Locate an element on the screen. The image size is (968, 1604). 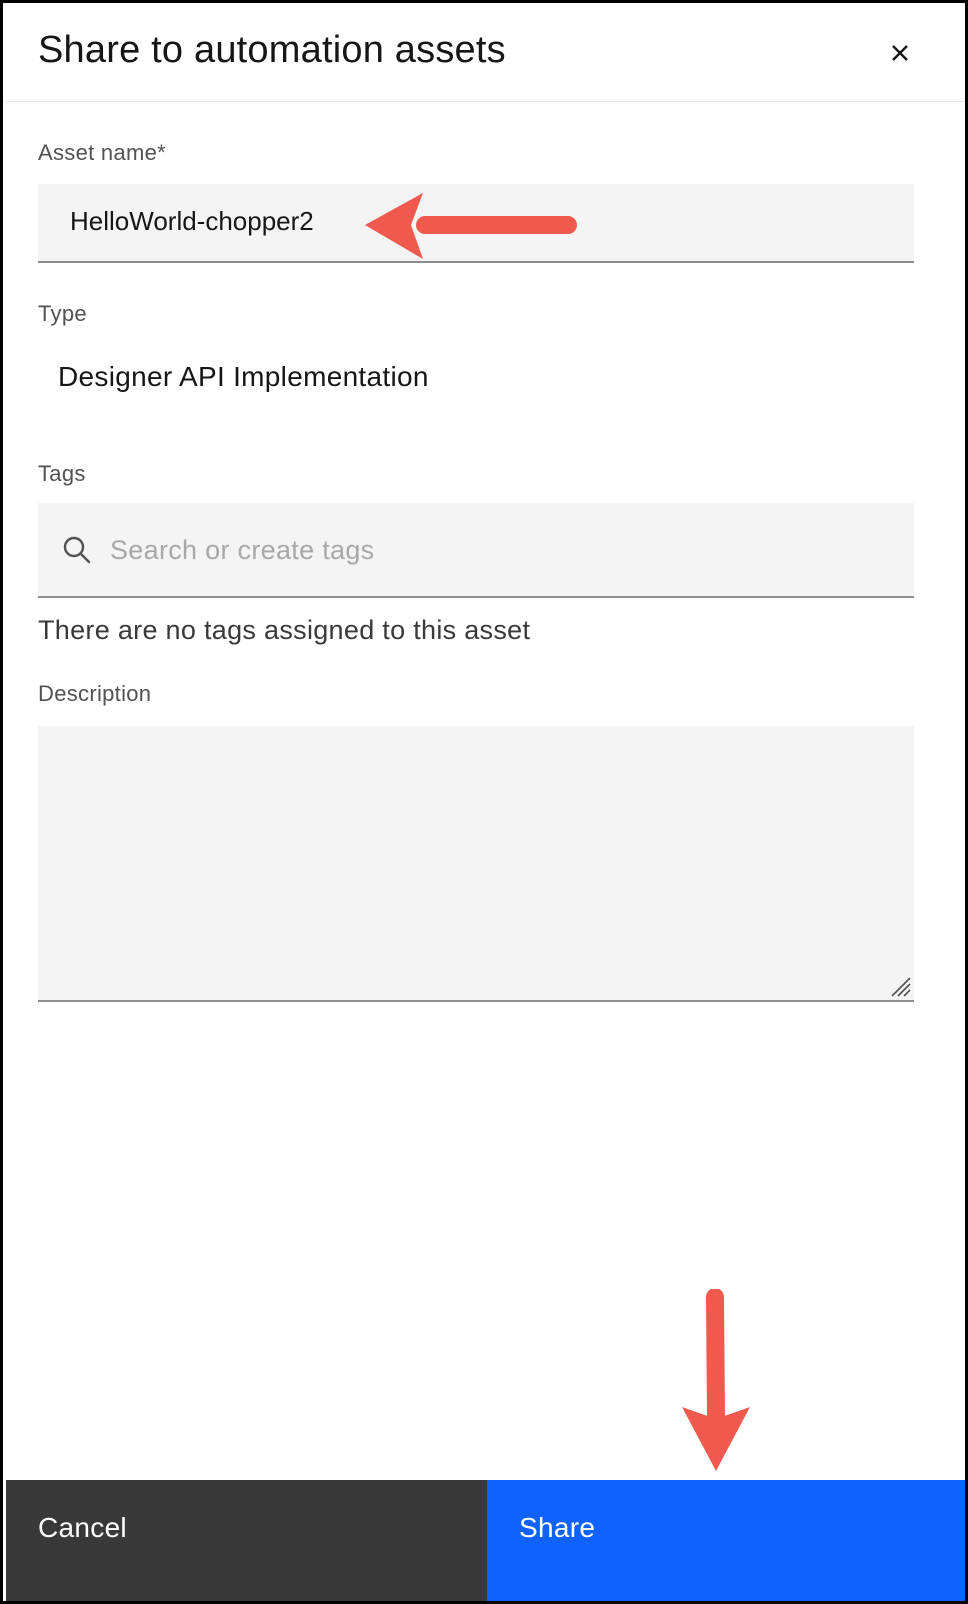
close-icon is located at coordinates (900, 53).